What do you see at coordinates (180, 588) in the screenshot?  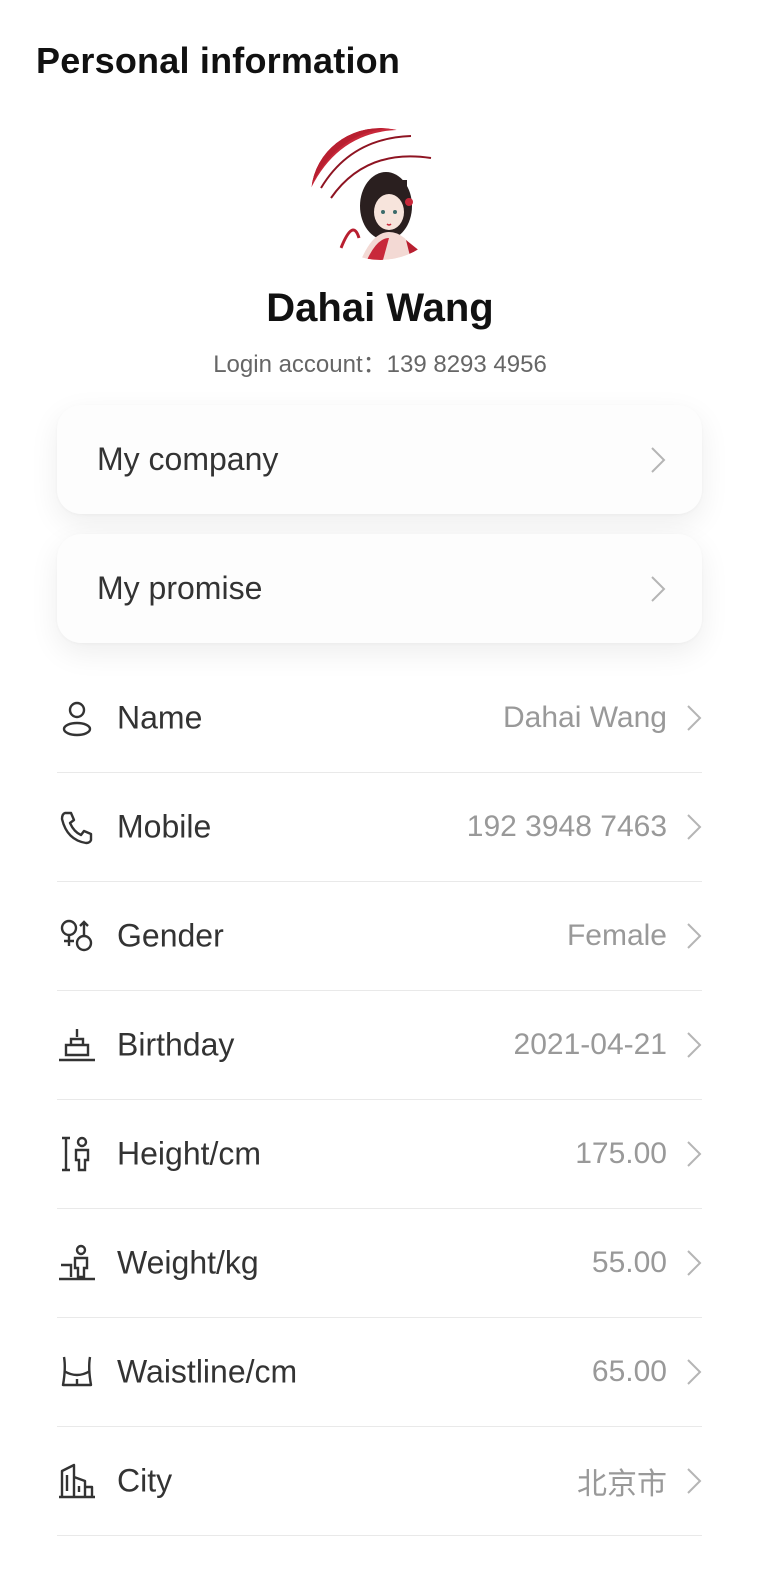 I see `my-promise-label: My promise` at bounding box center [180, 588].